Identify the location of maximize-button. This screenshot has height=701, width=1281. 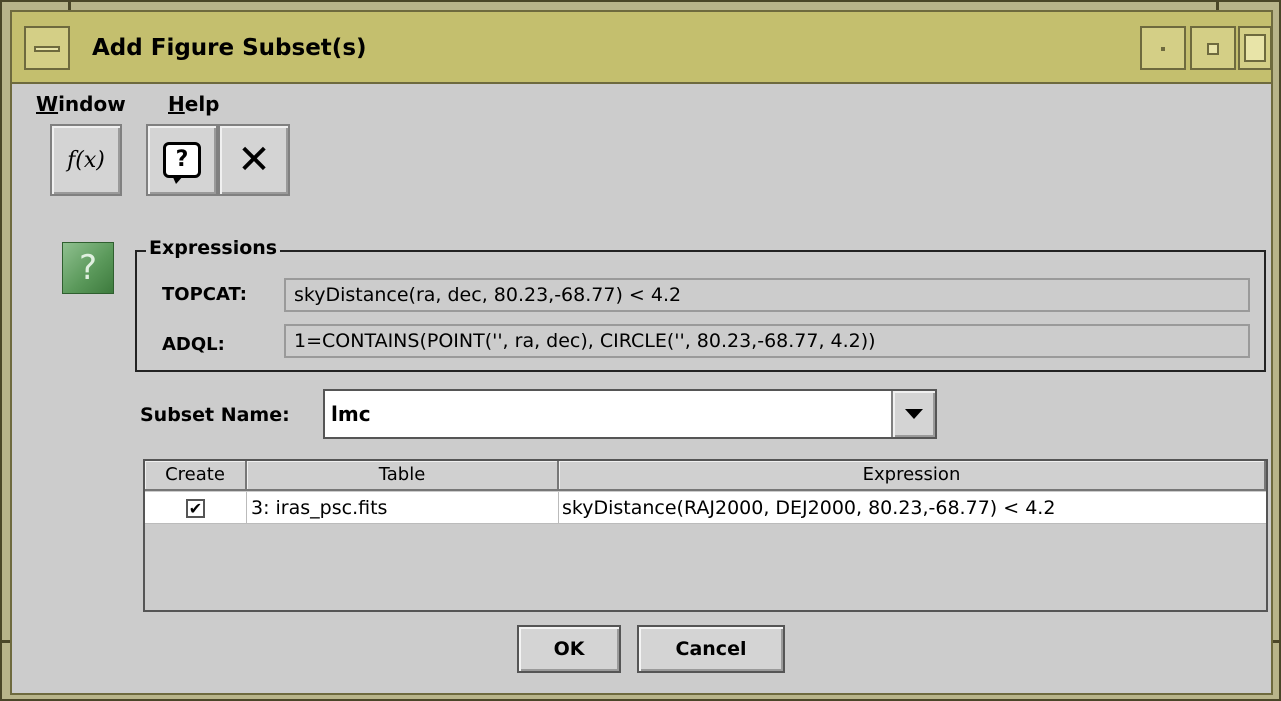
(1213, 48).